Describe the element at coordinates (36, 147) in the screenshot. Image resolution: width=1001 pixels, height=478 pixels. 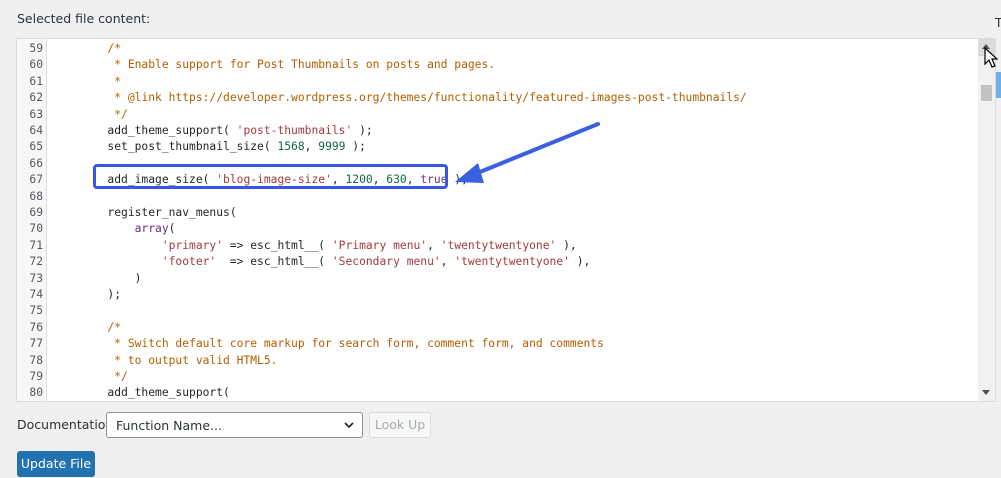
I see `line-number: 65` at that location.